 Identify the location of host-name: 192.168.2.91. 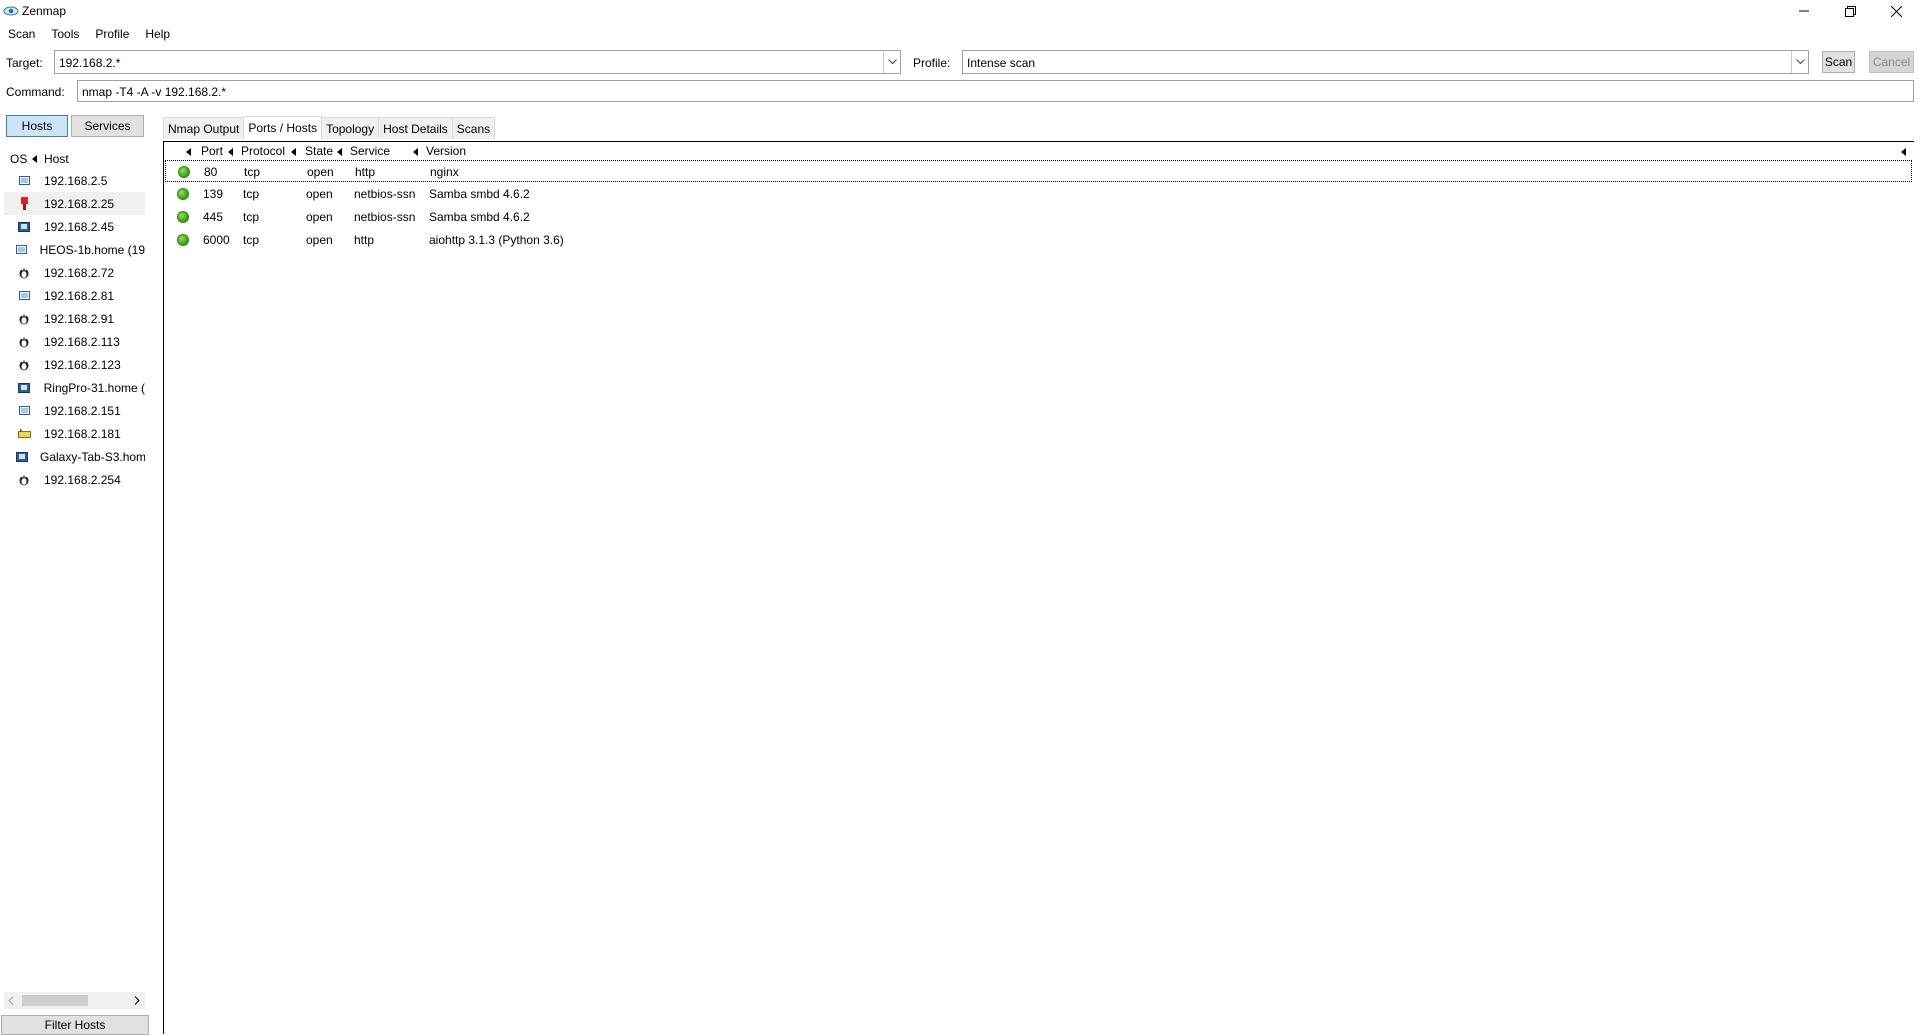
(79, 318).